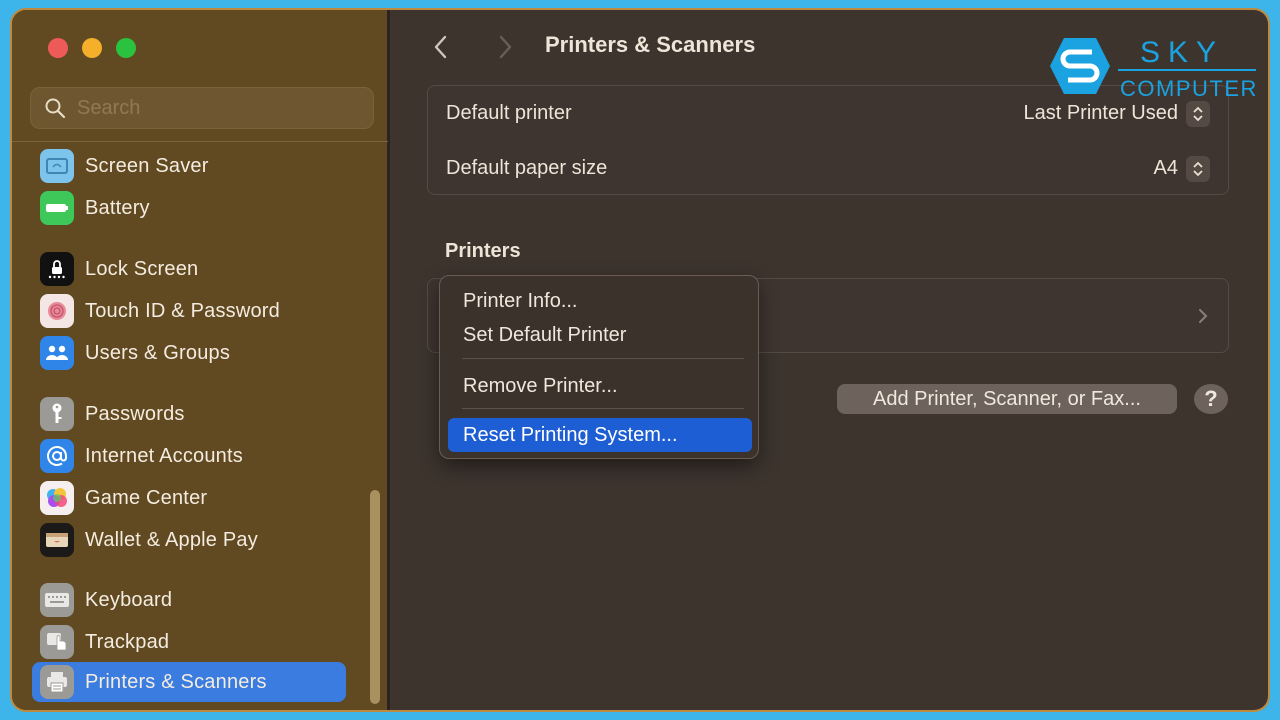 The image size is (1280, 720). I want to click on sidebar-item-wallet-apple-pay: Wallet & Apple Pay, so click(189, 540).